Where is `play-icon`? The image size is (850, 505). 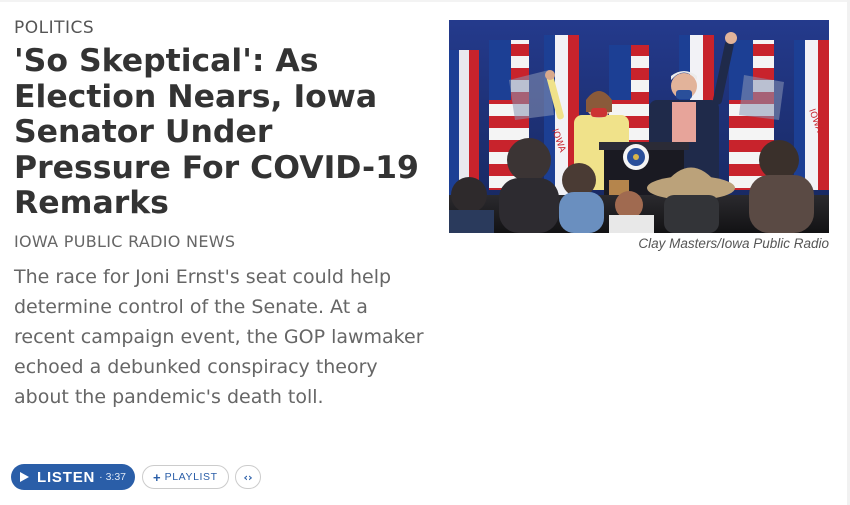
play-icon is located at coordinates (24, 477).